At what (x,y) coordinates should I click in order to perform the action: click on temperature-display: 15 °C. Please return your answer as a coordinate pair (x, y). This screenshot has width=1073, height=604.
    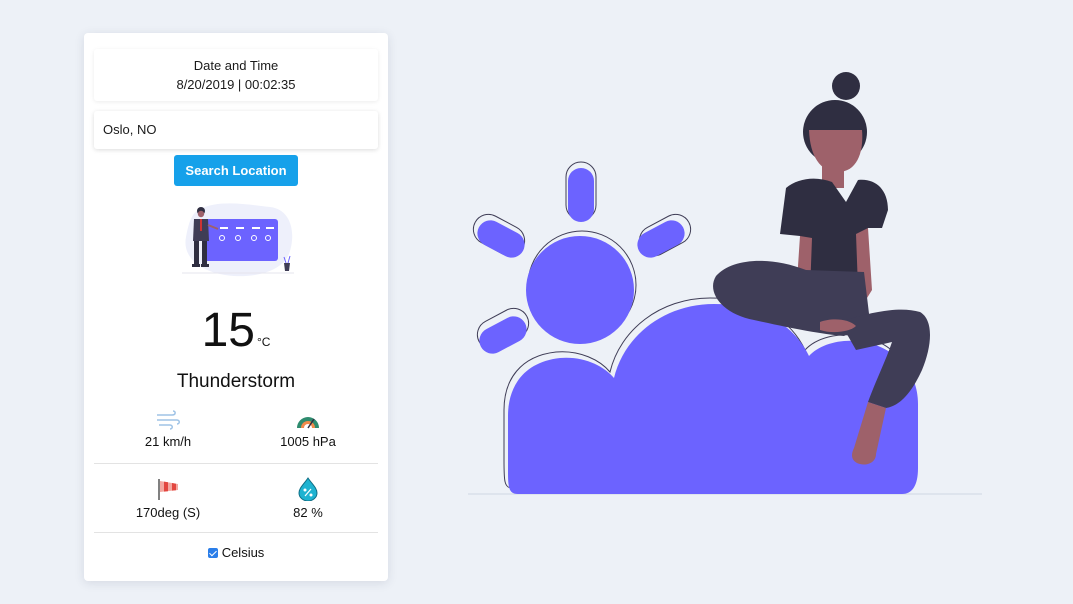
    Looking at the image, I should click on (236, 336).